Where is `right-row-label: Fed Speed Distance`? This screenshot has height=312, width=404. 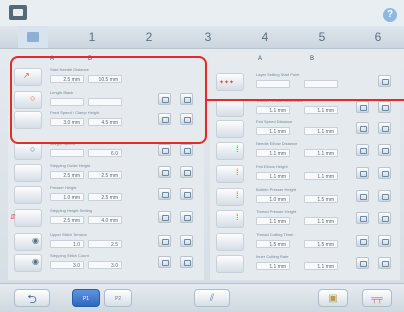
right-row-label: Fed Speed Distance is located at coordinates (274, 121).